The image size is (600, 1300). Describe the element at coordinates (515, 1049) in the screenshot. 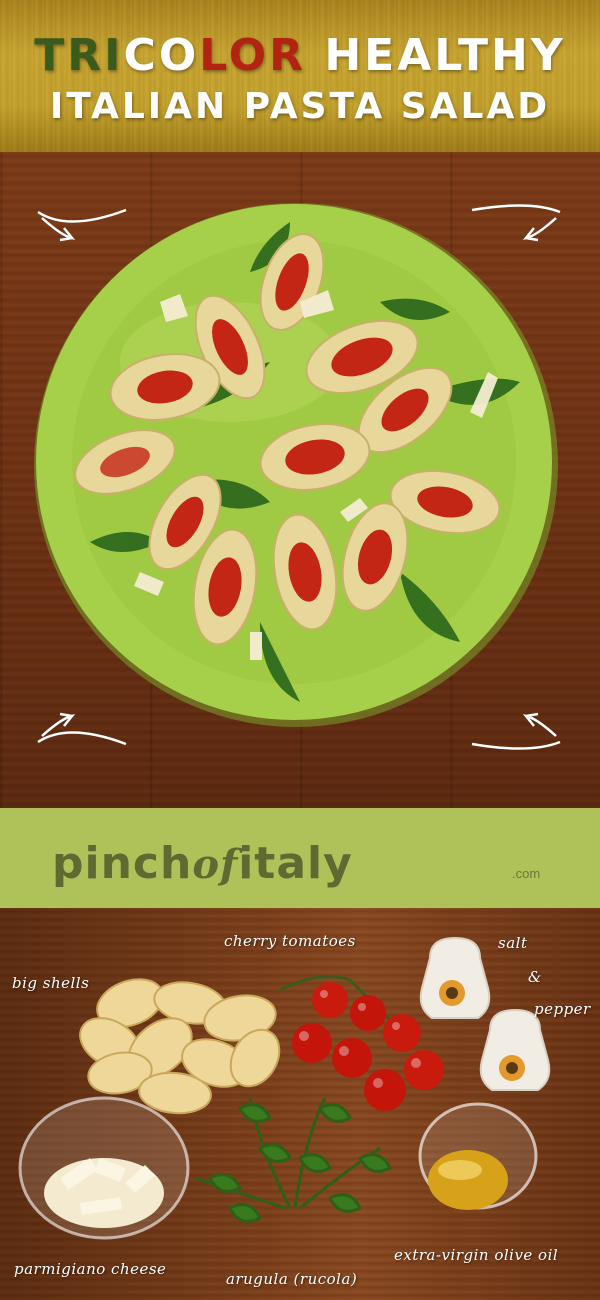

I see `pepper-shaker` at that location.